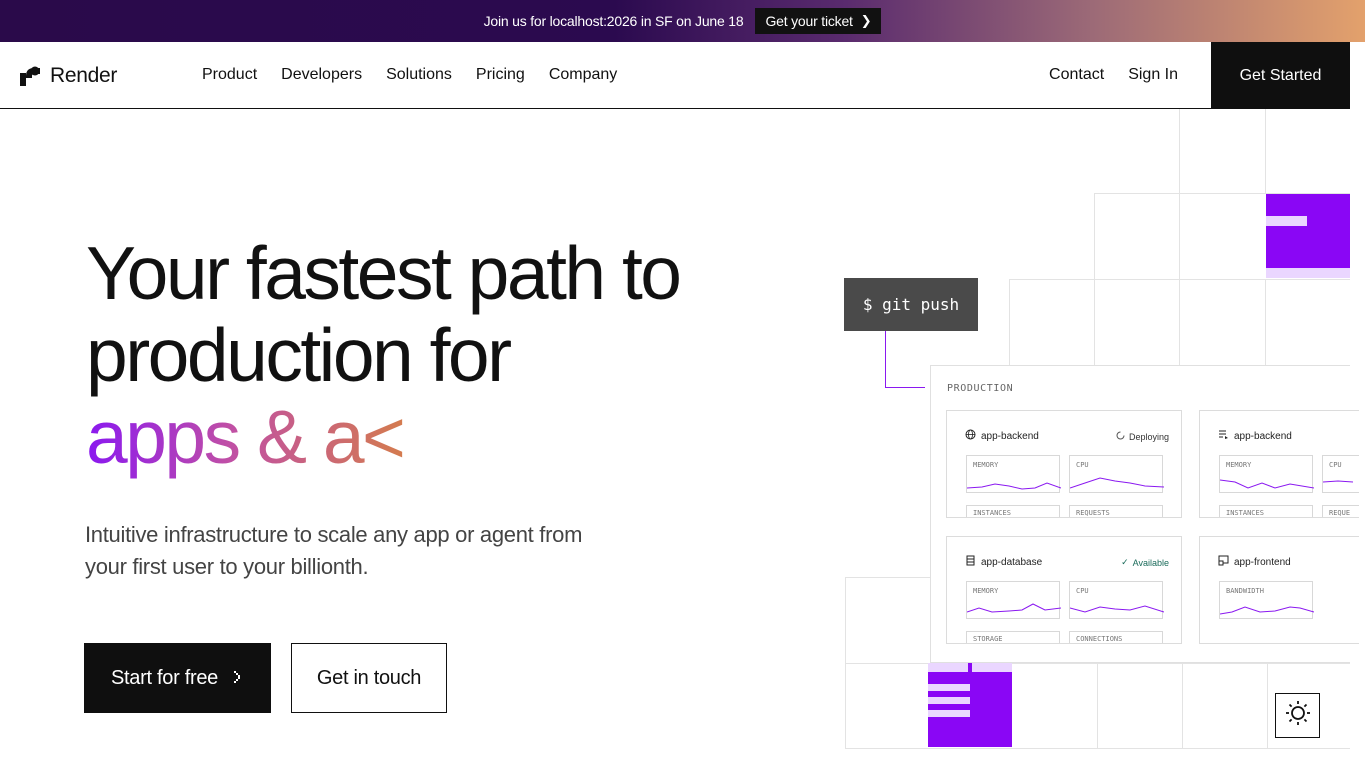  I want to click on nav-solutions: Solutions, so click(419, 75).